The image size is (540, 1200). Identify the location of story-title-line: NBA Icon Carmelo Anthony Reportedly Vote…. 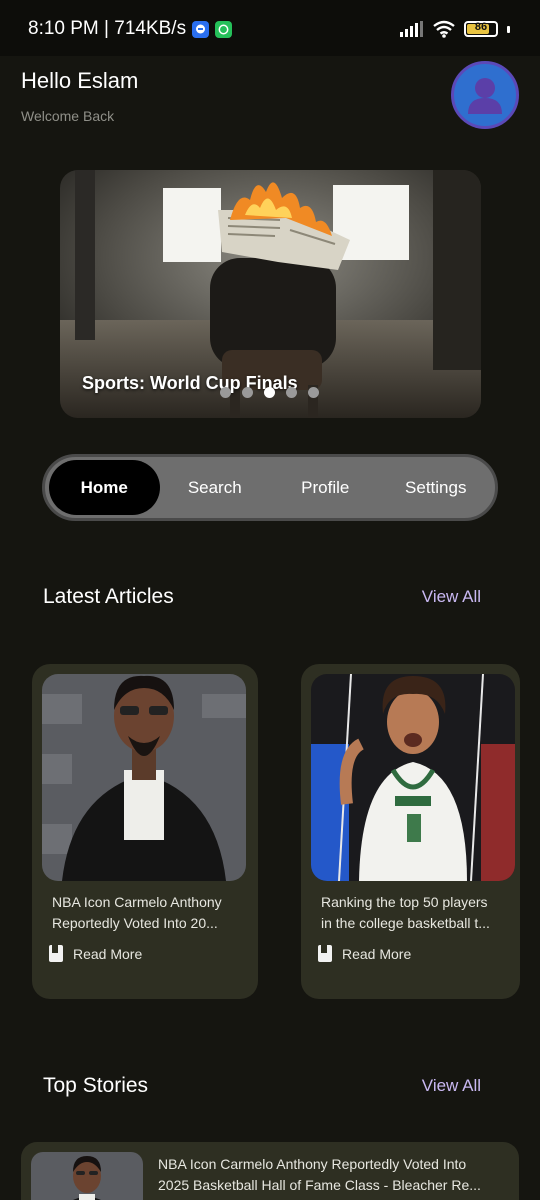
(312, 1164).